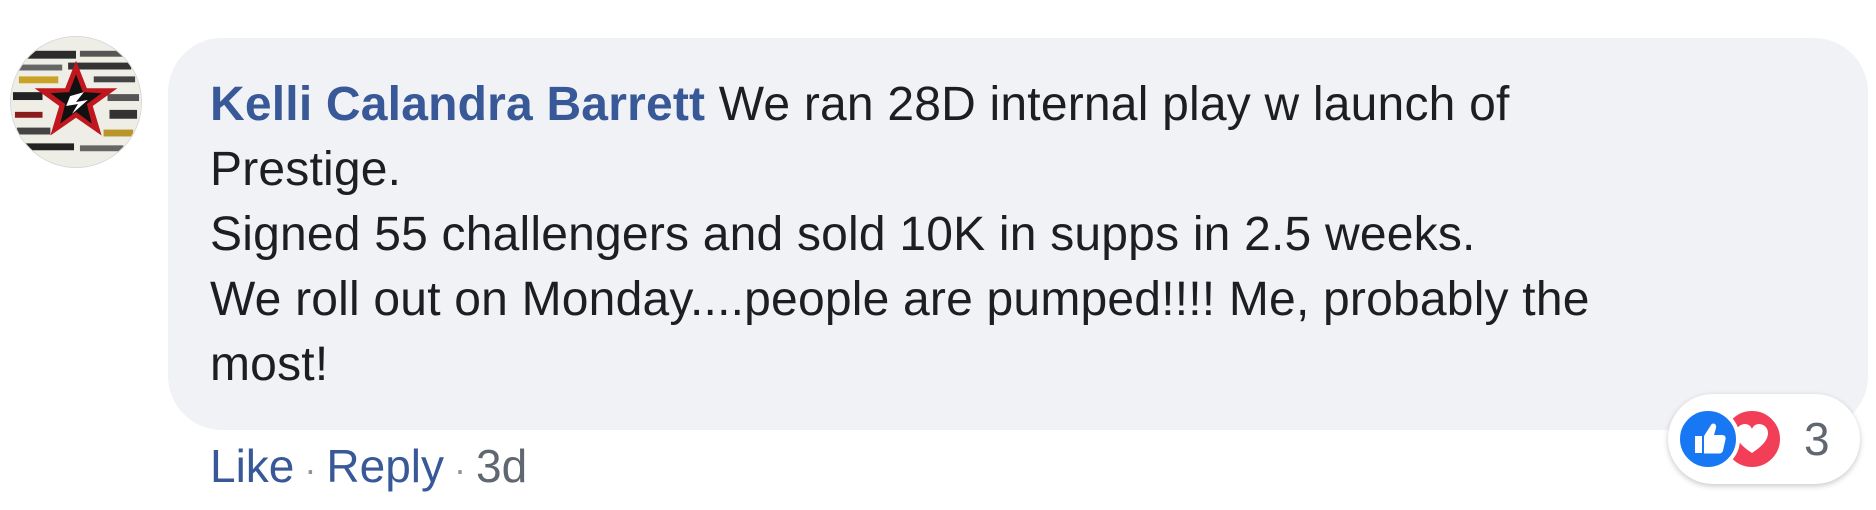 Image resolution: width=1876 pixels, height=510 pixels. Describe the element at coordinates (1708, 439) in the screenshot. I see `like-icon` at that location.